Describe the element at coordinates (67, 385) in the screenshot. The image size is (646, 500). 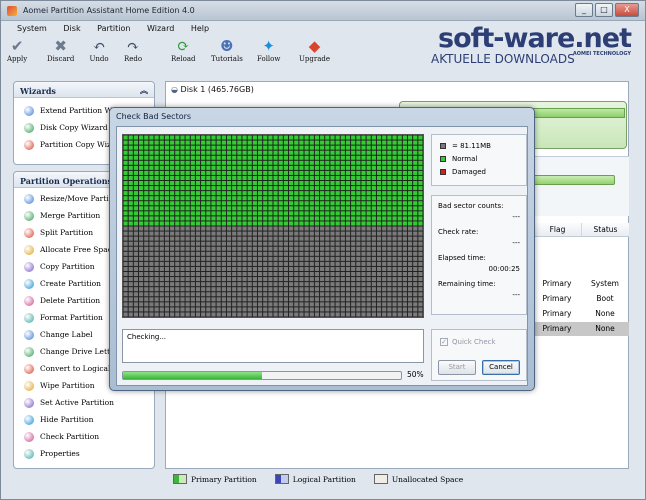
I see `operation-item-label: Wipe Partition` at that location.